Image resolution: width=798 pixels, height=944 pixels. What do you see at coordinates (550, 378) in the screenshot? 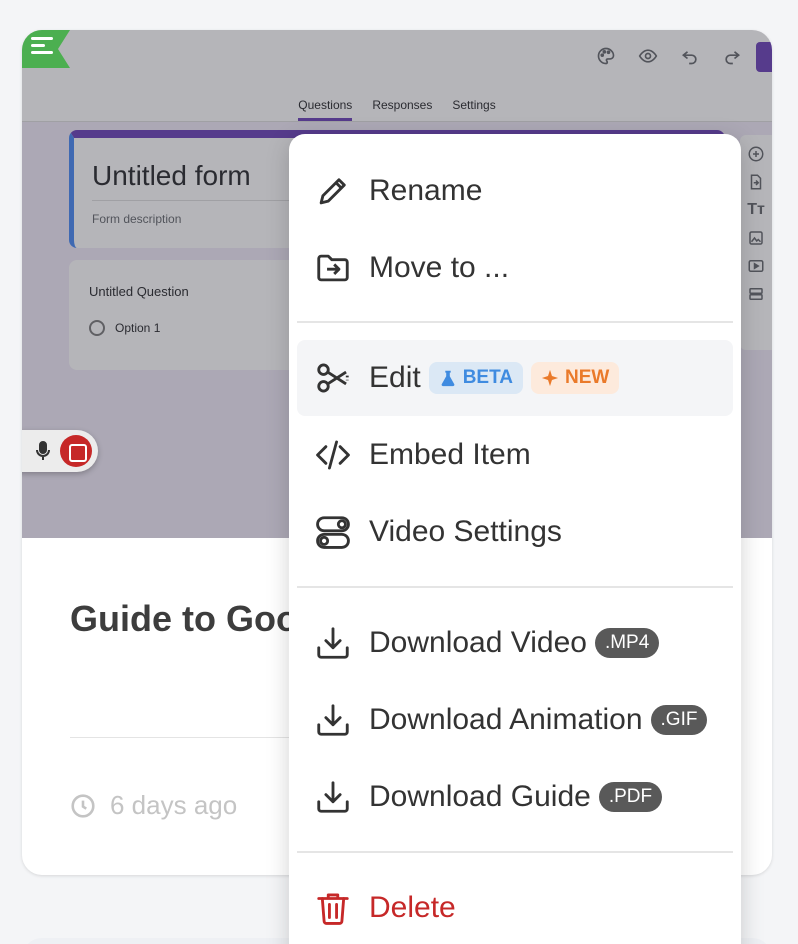
I see `sparkle-icon` at bounding box center [550, 378].